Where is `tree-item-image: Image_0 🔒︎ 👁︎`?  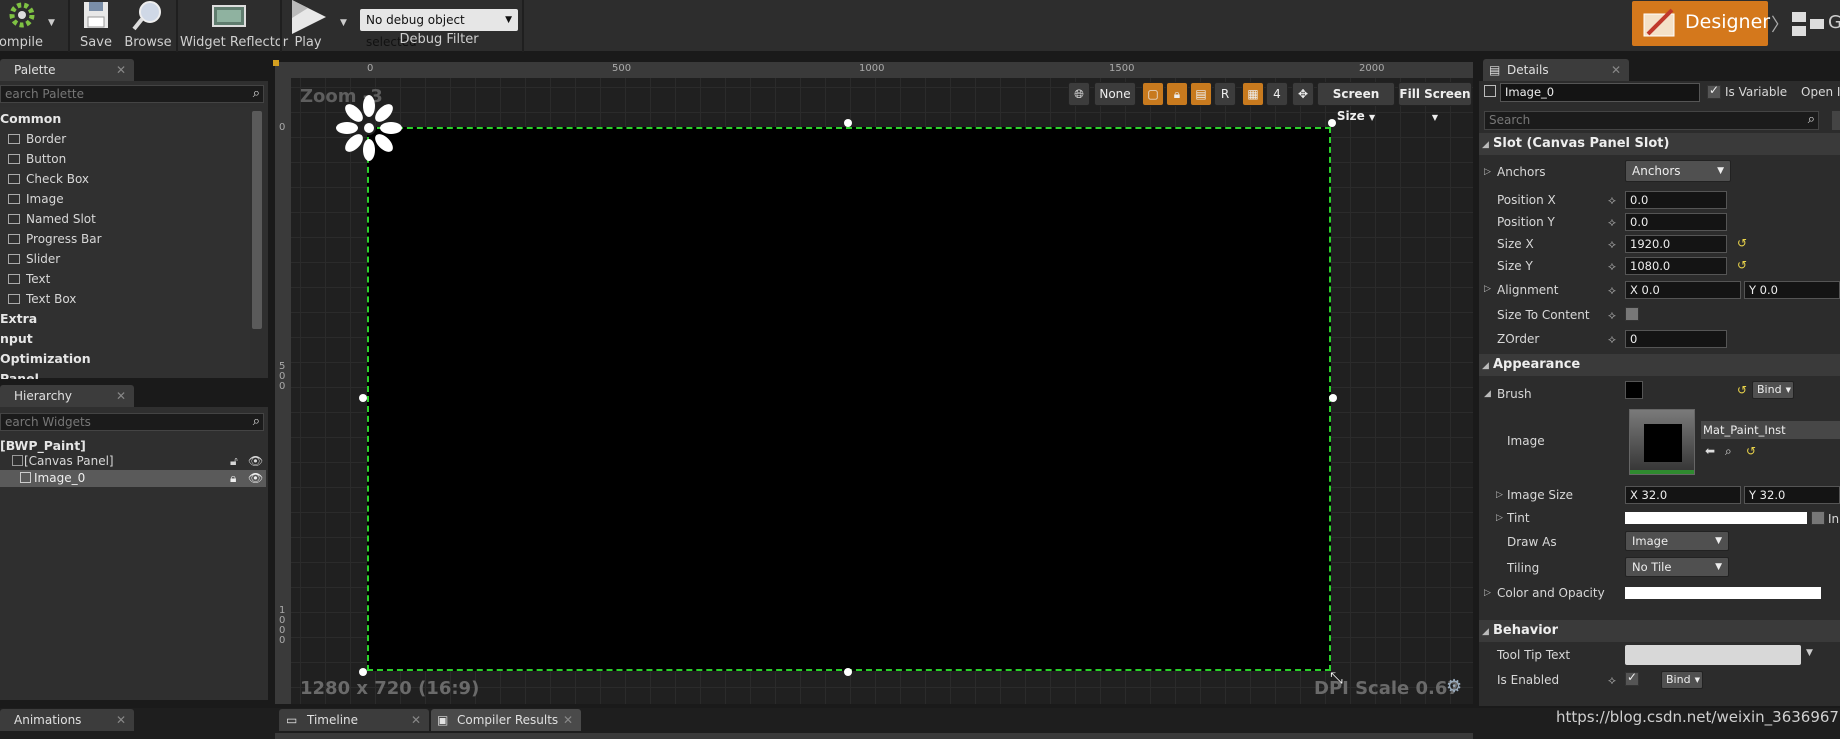
tree-item-image: Image_0 🔒︎ 👁︎ is located at coordinates (133, 478).